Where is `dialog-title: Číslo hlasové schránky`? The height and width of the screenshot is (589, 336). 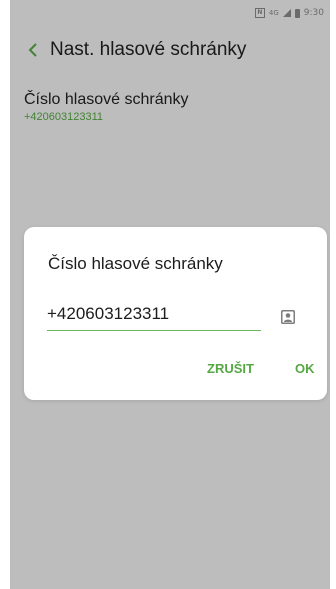
dialog-title: Číslo hlasové schránky is located at coordinates (135, 263).